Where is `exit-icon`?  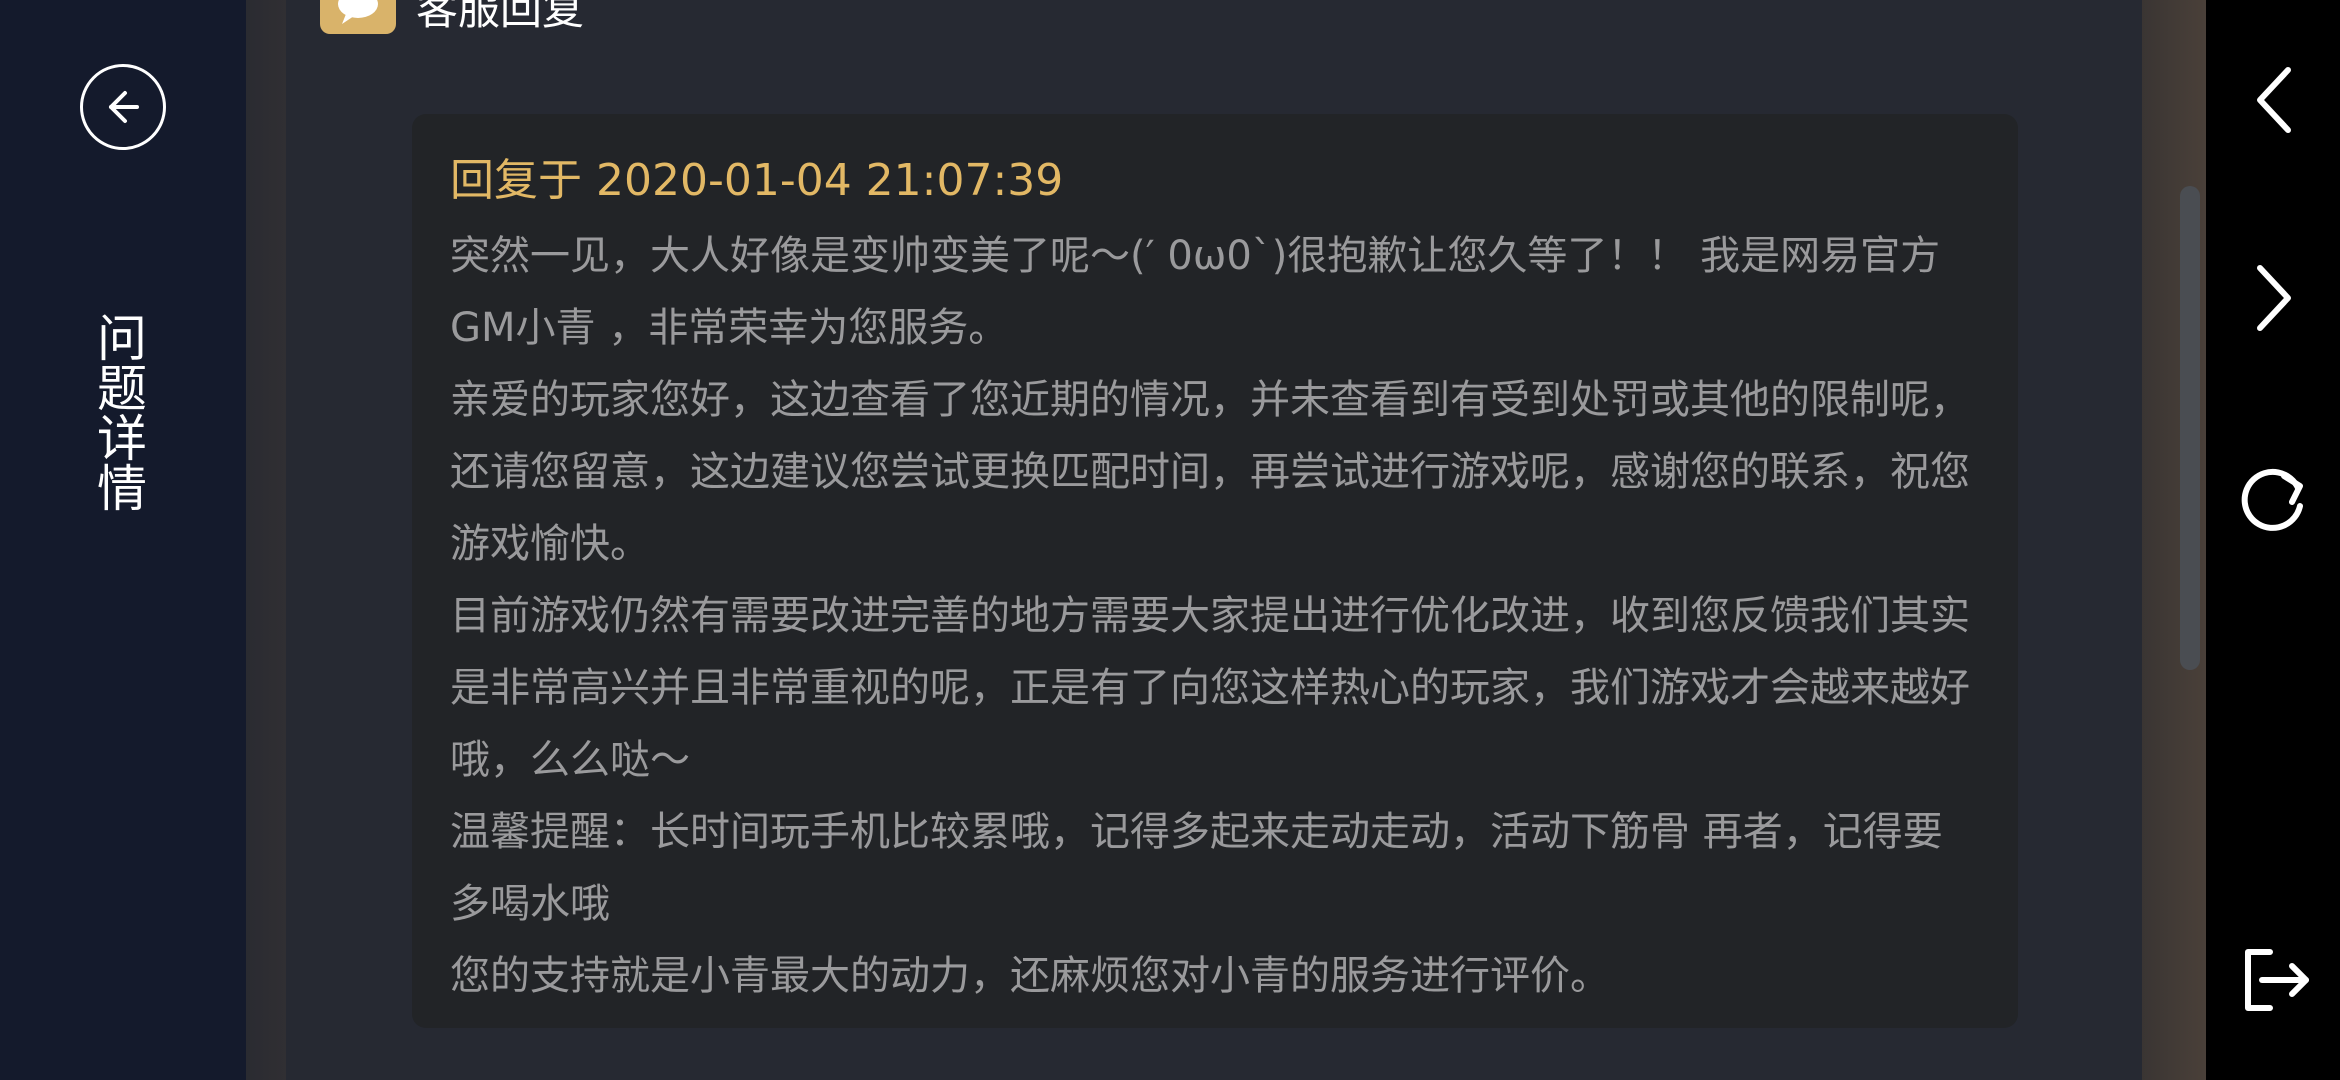 exit-icon is located at coordinates (2277, 980).